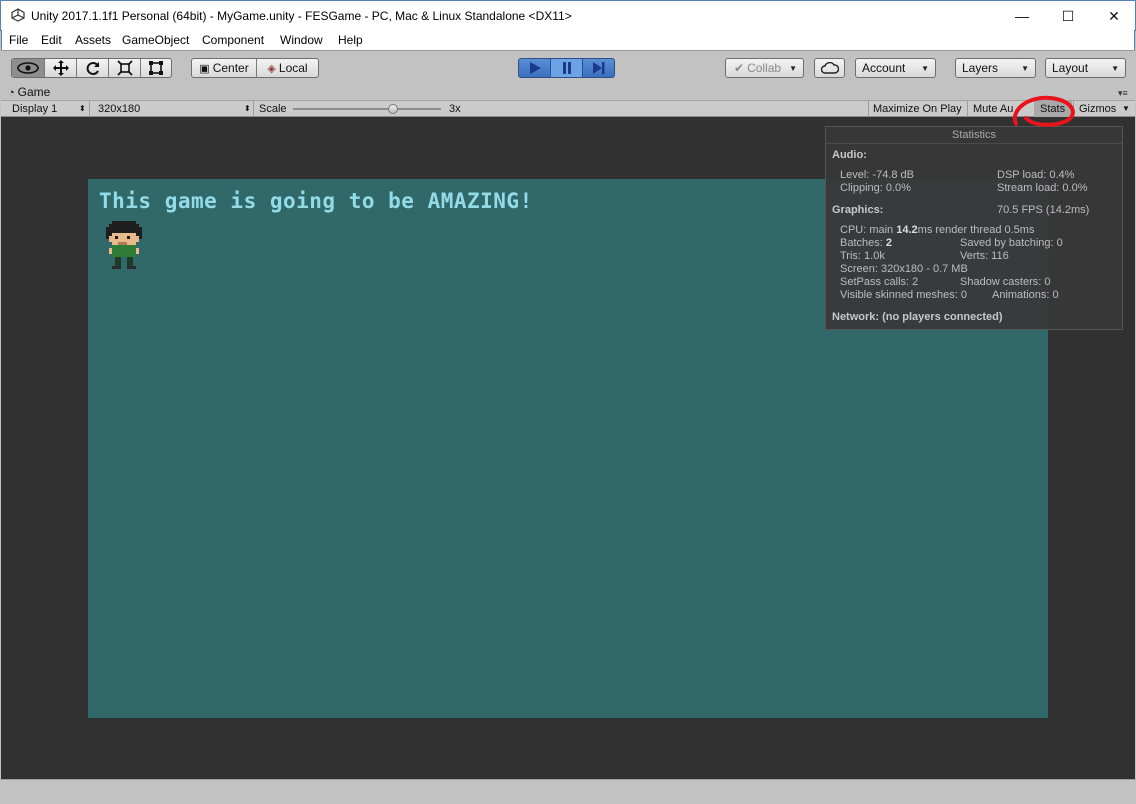 The height and width of the screenshot is (804, 1136). I want to click on layout-dropdown: Layout ▼, so click(1085, 68).